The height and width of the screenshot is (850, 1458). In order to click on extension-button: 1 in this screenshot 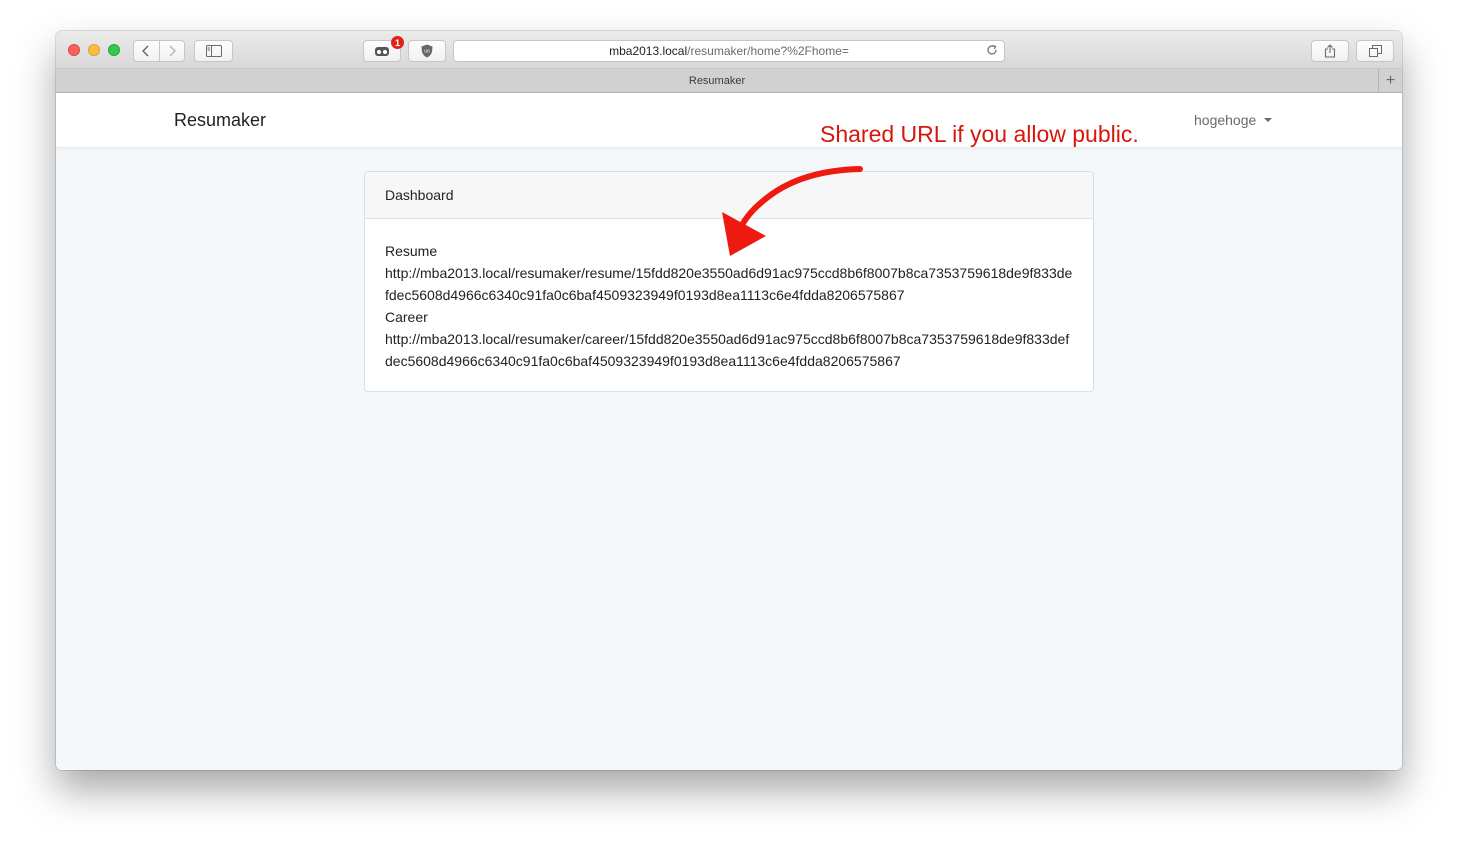, I will do `click(383, 49)`.